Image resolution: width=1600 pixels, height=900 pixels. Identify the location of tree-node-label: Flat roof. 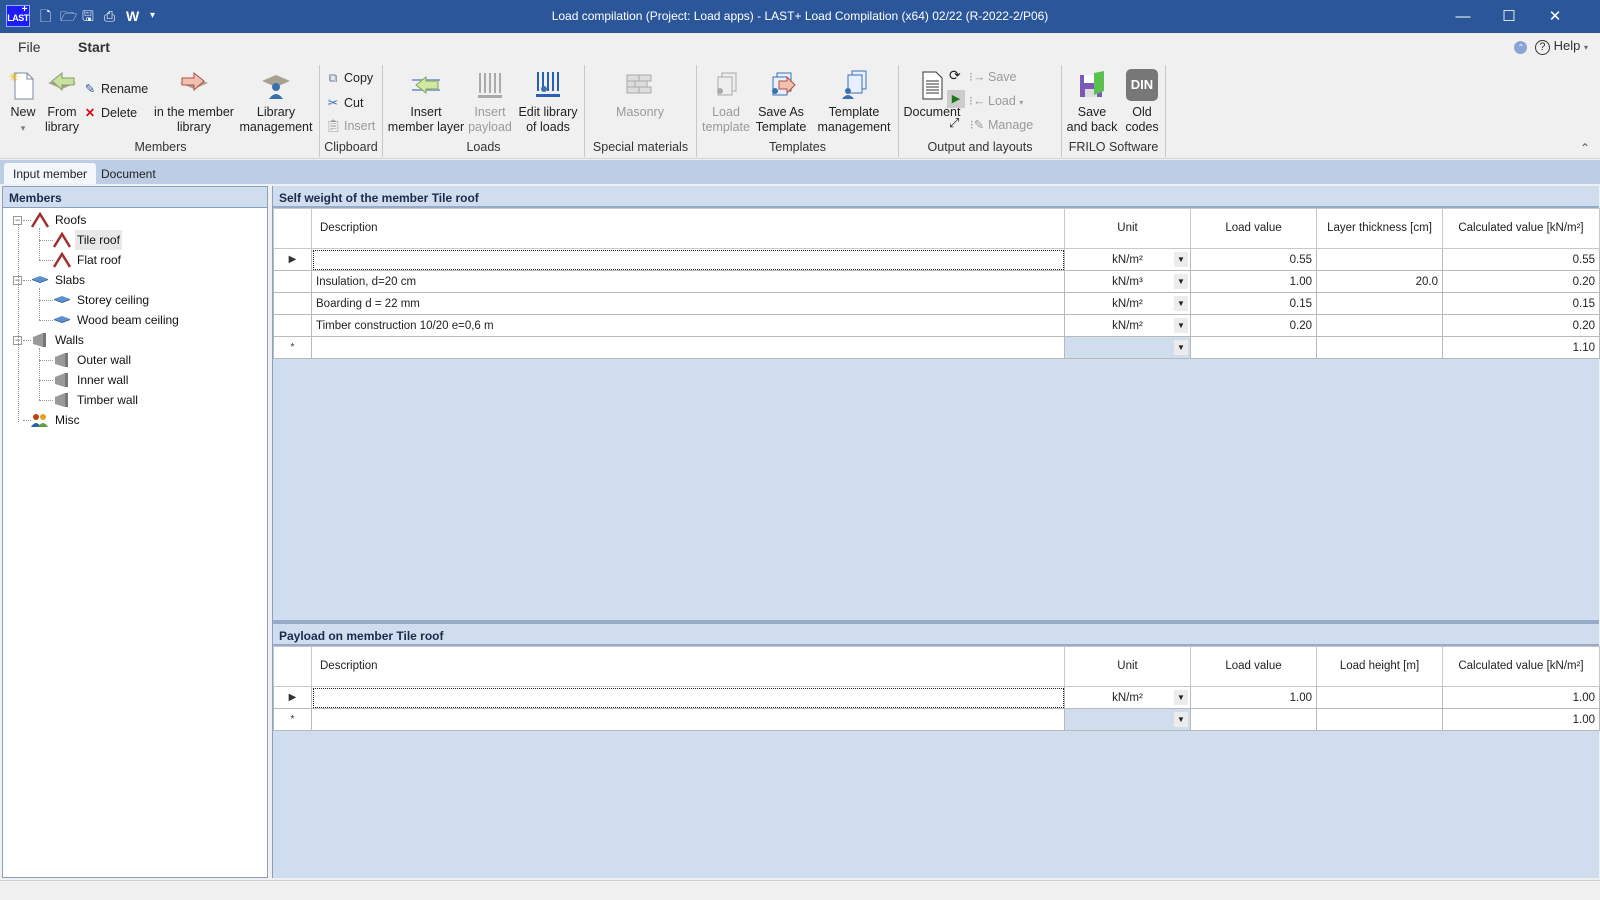
(99, 260).